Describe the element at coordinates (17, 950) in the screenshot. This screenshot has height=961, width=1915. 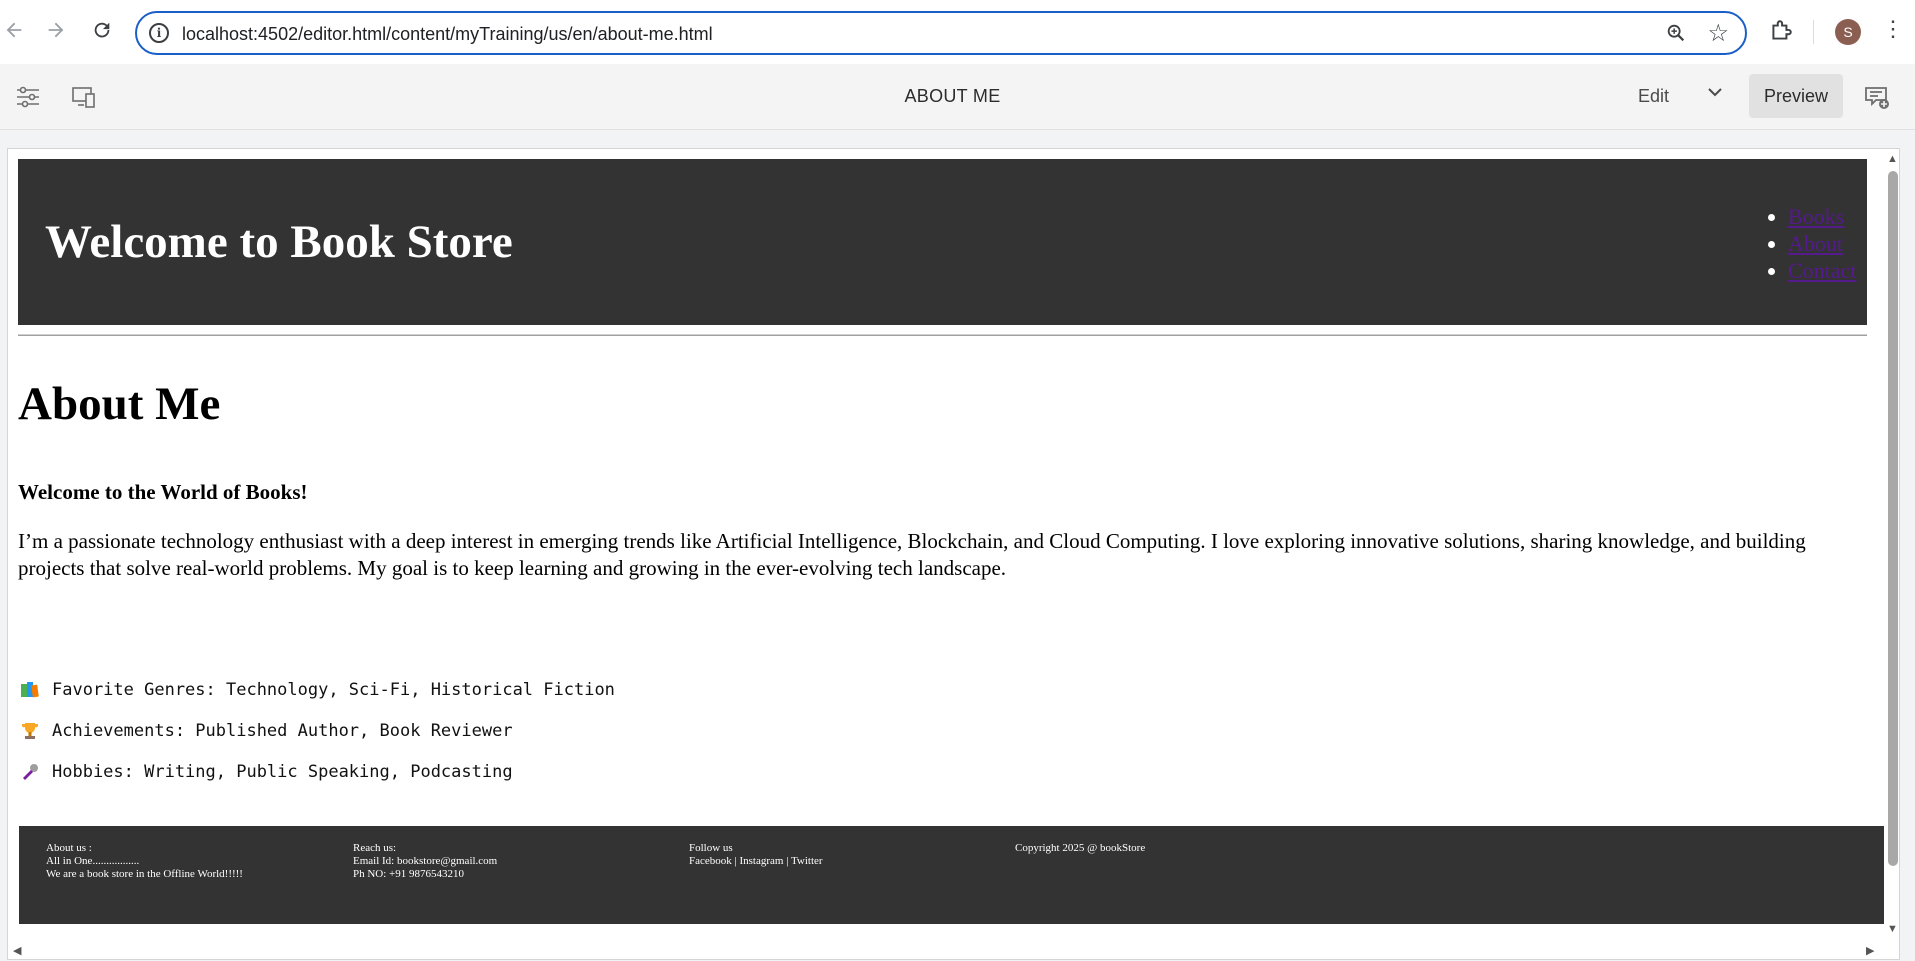
I see `scroll-left-arrow-icon: ◀` at that location.